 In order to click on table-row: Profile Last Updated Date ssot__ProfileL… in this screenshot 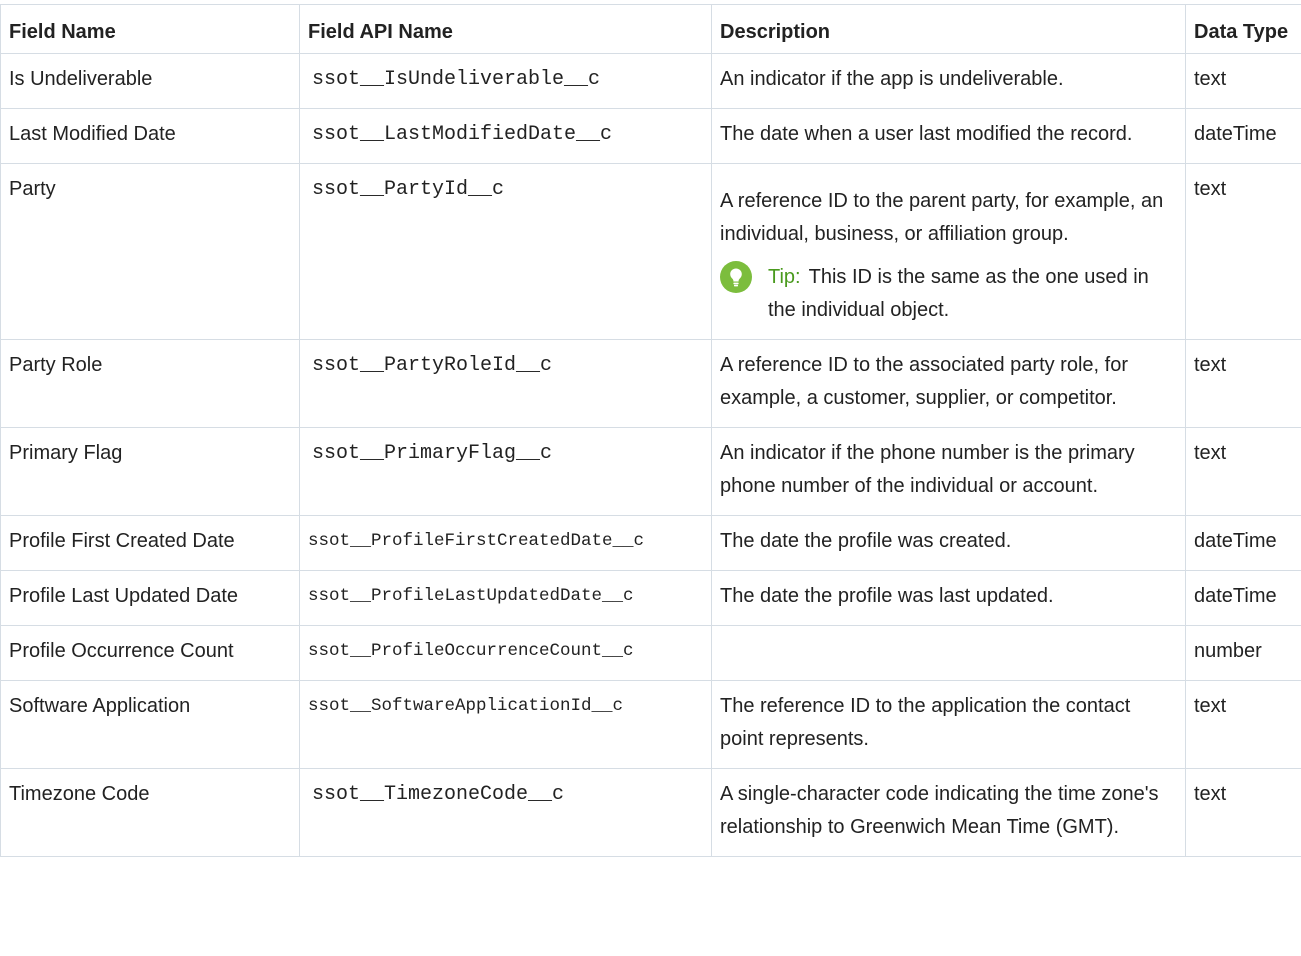, I will do `click(650, 598)`.